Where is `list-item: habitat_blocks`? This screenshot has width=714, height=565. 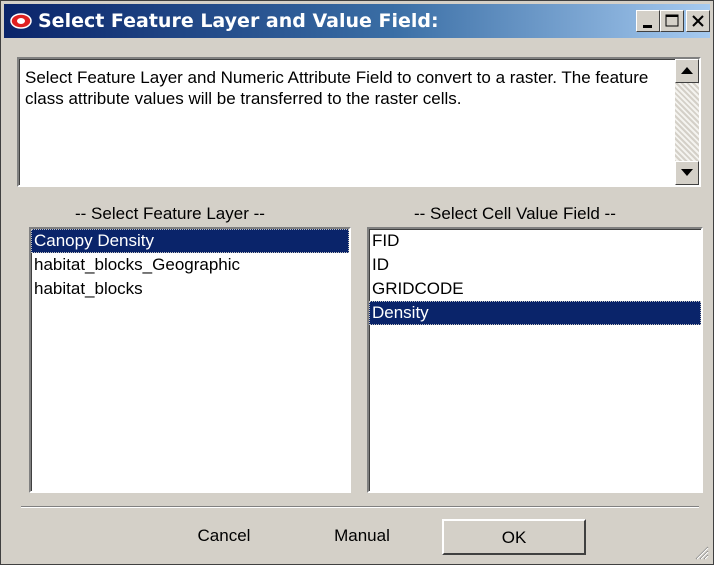 list-item: habitat_blocks is located at coordinates (190, 289).